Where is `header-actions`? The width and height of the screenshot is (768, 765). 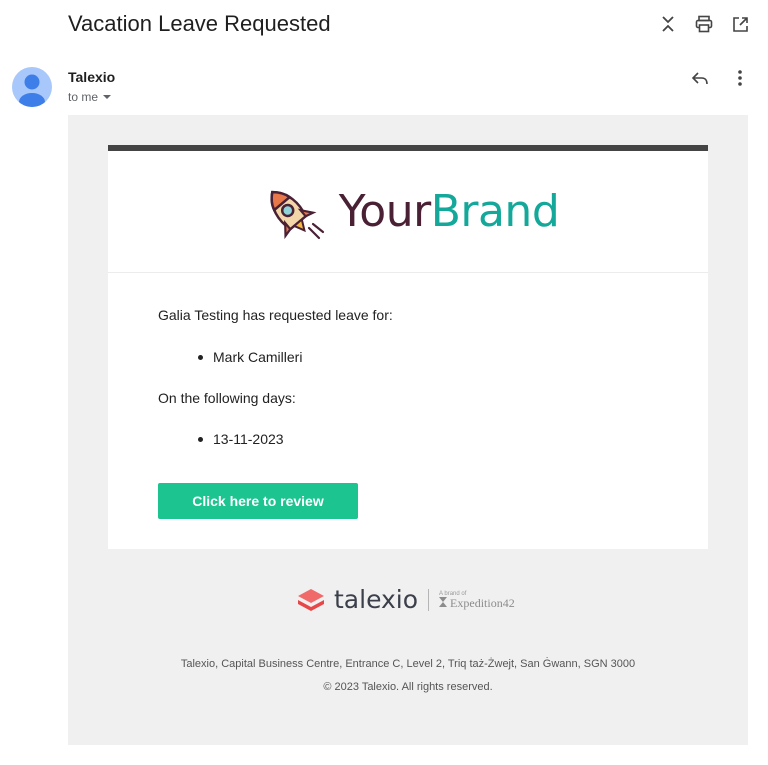
header-actions is located at coordinates (704, 24).